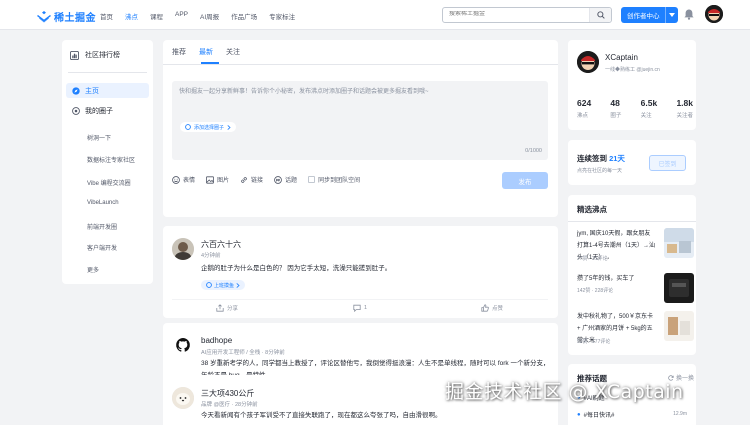 The height and width of the screenshot is (425, 750). I want to click on leaderboard-icon, so click(74, 55).